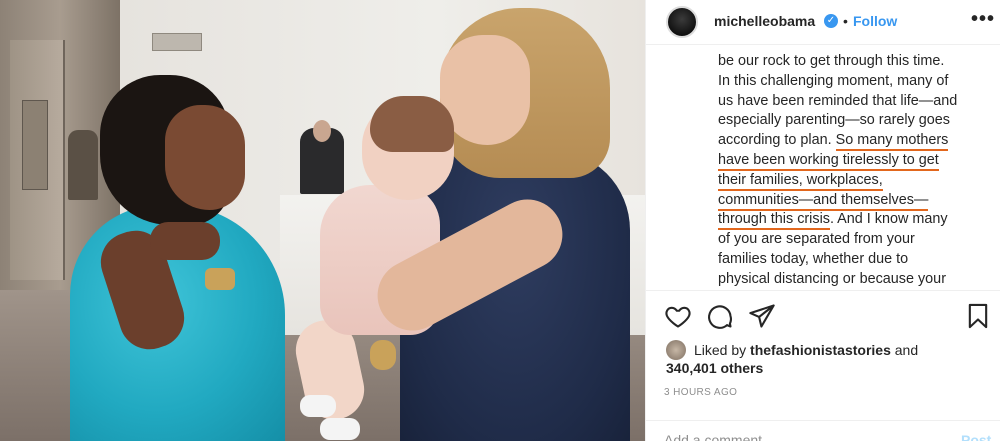 The height and width of the screenshot is (441, 1000). Describe the element at coordinates (823, 201) in the screenshot. I see `caption-underlined-text: communities—and themselves—` at that location.